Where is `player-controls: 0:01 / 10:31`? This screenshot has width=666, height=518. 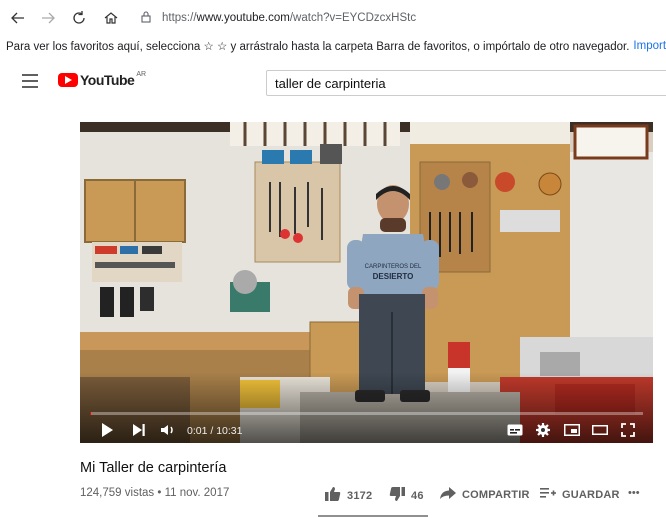 player-controls: 0:01 / 10:31 is located at coordinates (366, 431).